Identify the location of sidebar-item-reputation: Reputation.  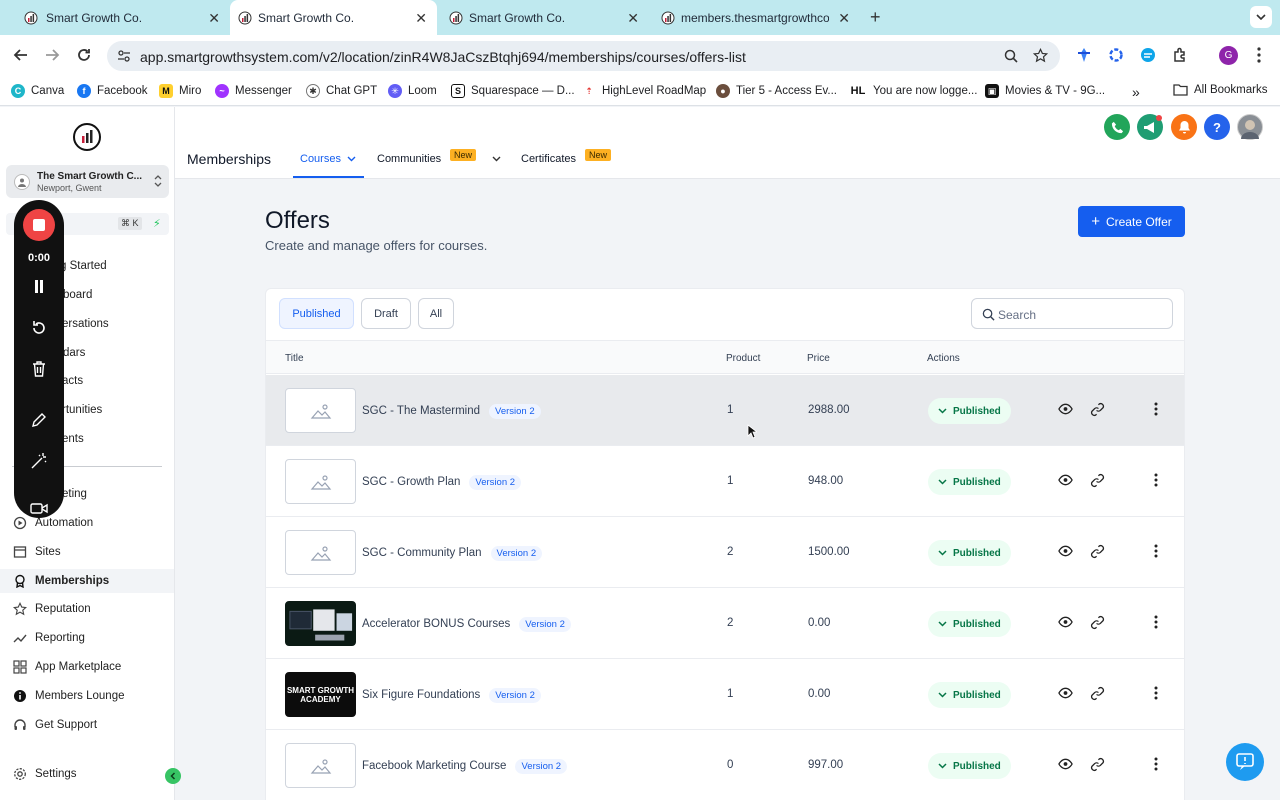
(92, 609).